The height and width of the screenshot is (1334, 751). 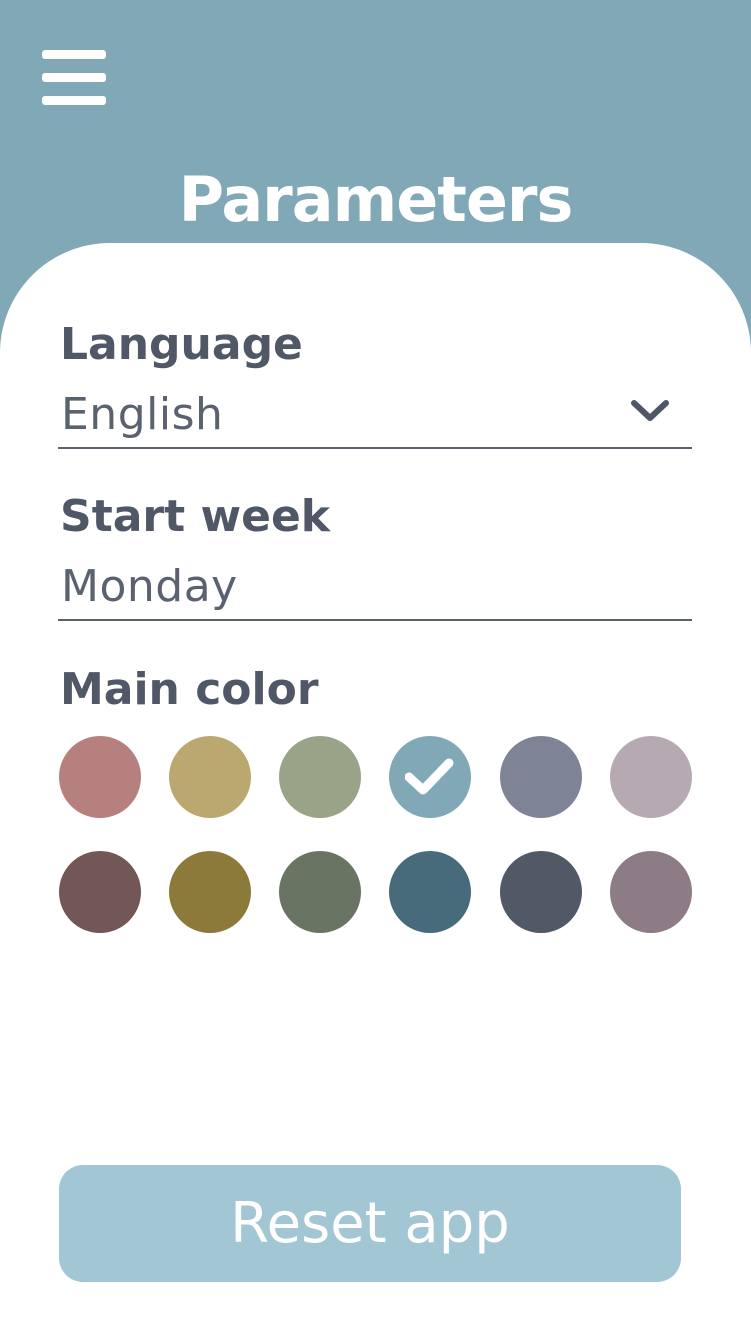 I want to click on reset-app-button: Reset app, so click(x=370, y=1223).